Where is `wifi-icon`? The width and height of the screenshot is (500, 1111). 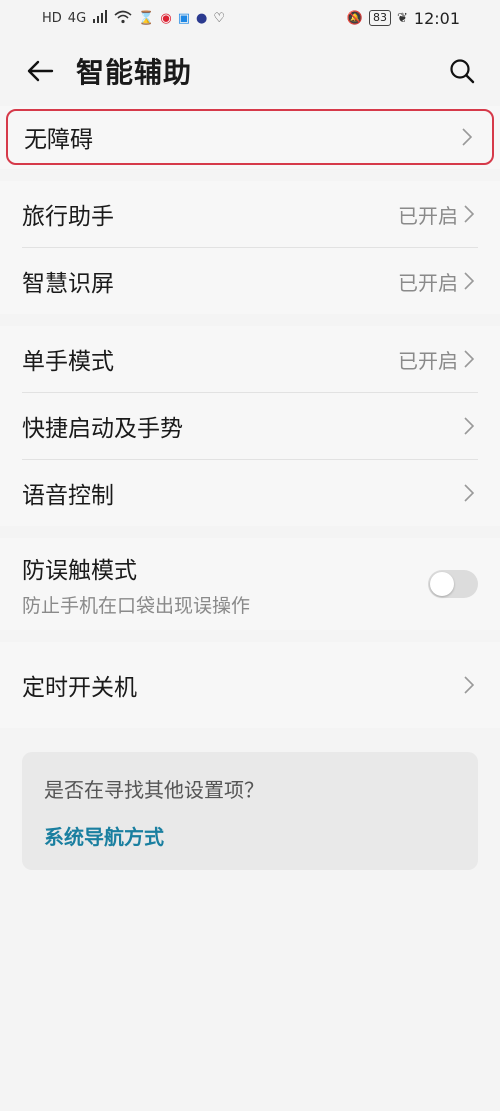
wifi-icon is located at coordinates (123, 18).